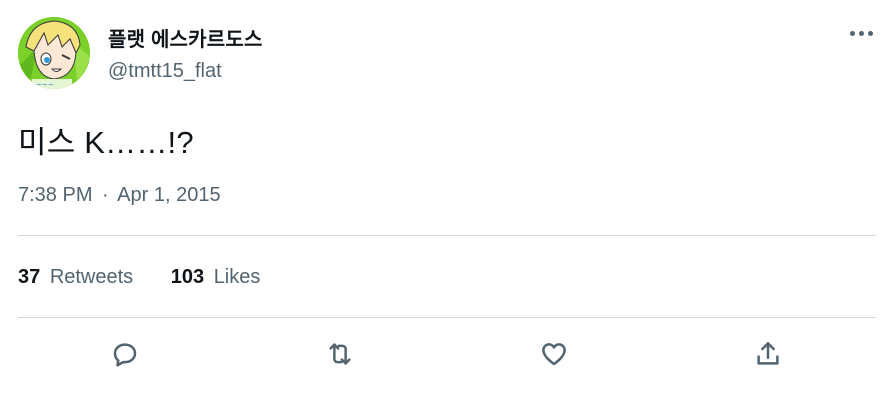 This screenshot has width=894, height=409. Describe the element at coordinates (185, 37) in the screenshot. I see `author-display-name: 플랫 에스카르도스` at that location.